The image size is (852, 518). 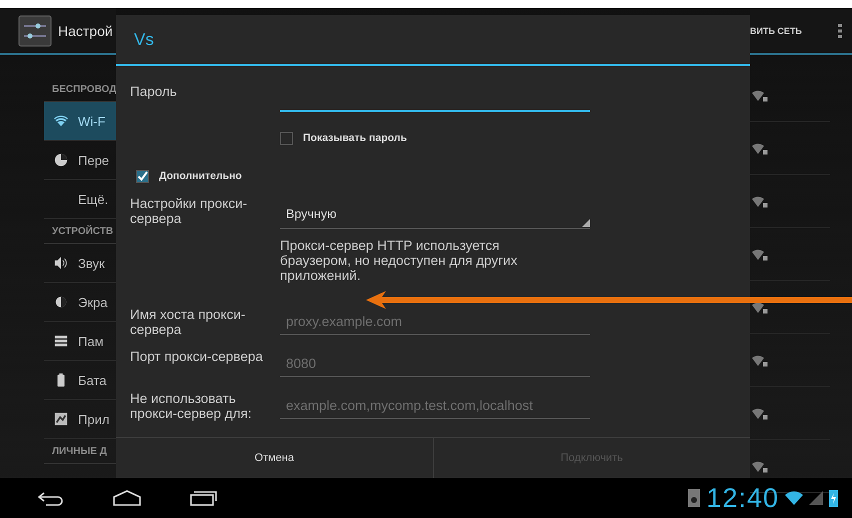 What do you see at coordinates (435, 214) in the screenshot?
I see `dropdown: Вручную` at bounding box center [435, 214].